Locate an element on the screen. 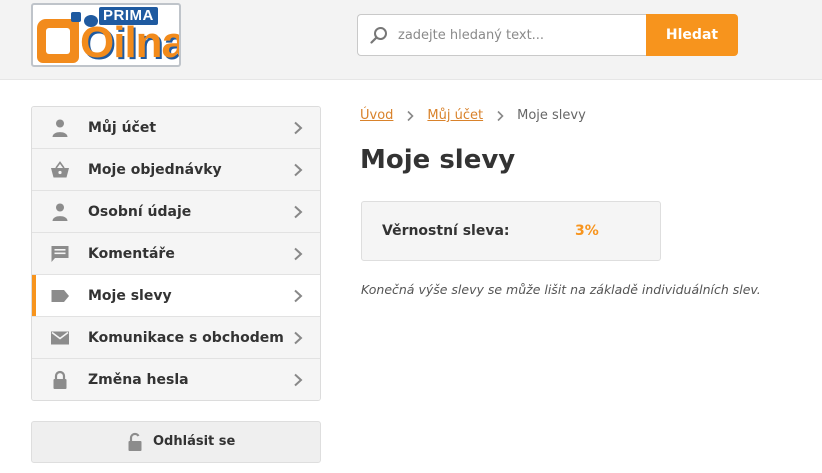 The height and width of the screenshot is (473, 822). oil-can-icon is located at coordinates (59, 37).